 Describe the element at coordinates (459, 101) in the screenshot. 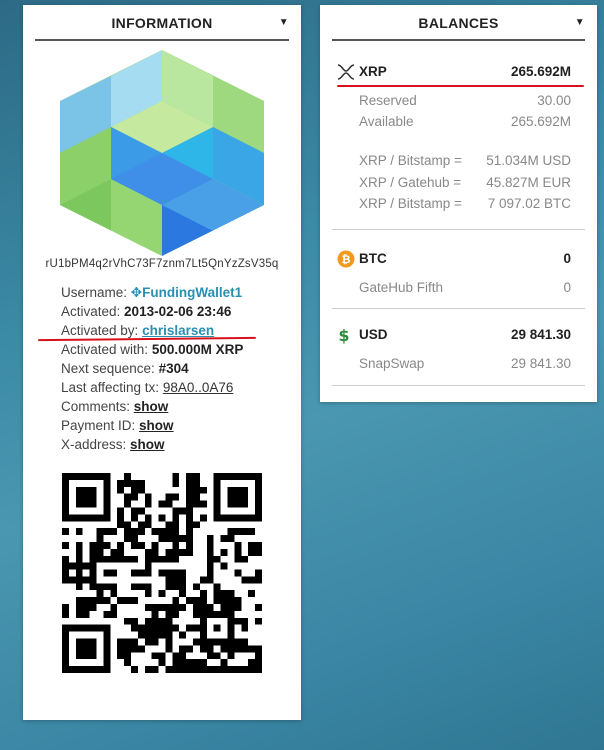

I see `xrp-reserved-row: Reserved 30.00` at that location.